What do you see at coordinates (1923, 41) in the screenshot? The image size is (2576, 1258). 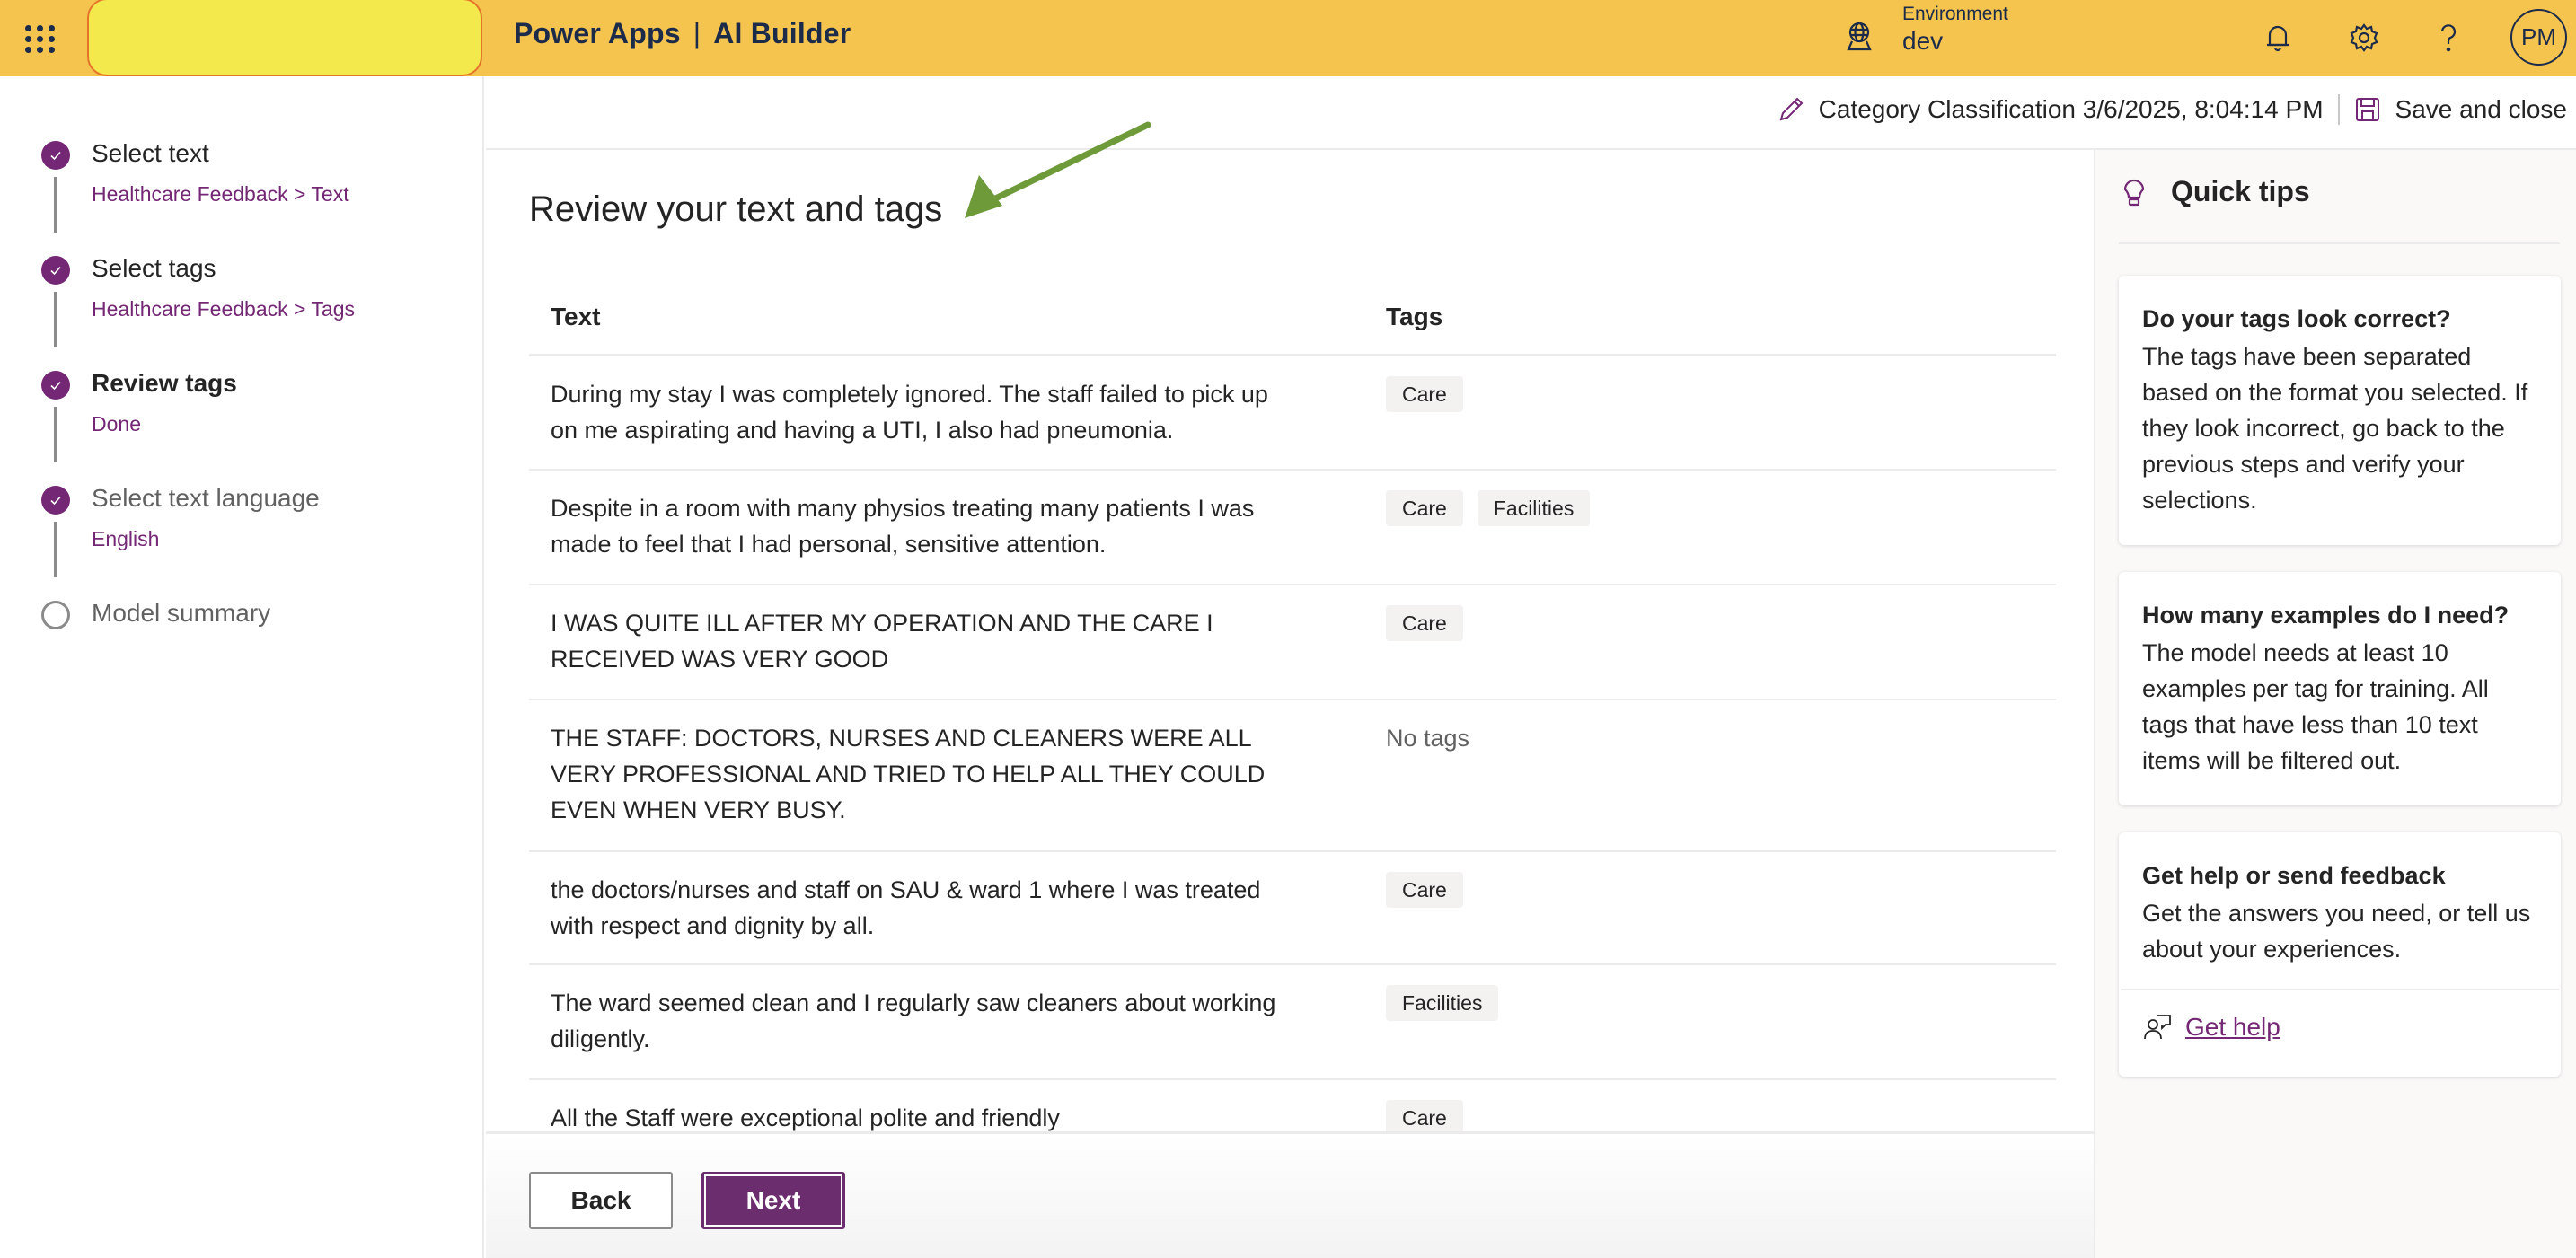 I see `environment-value: dev` at bounding box center [1923, 41].